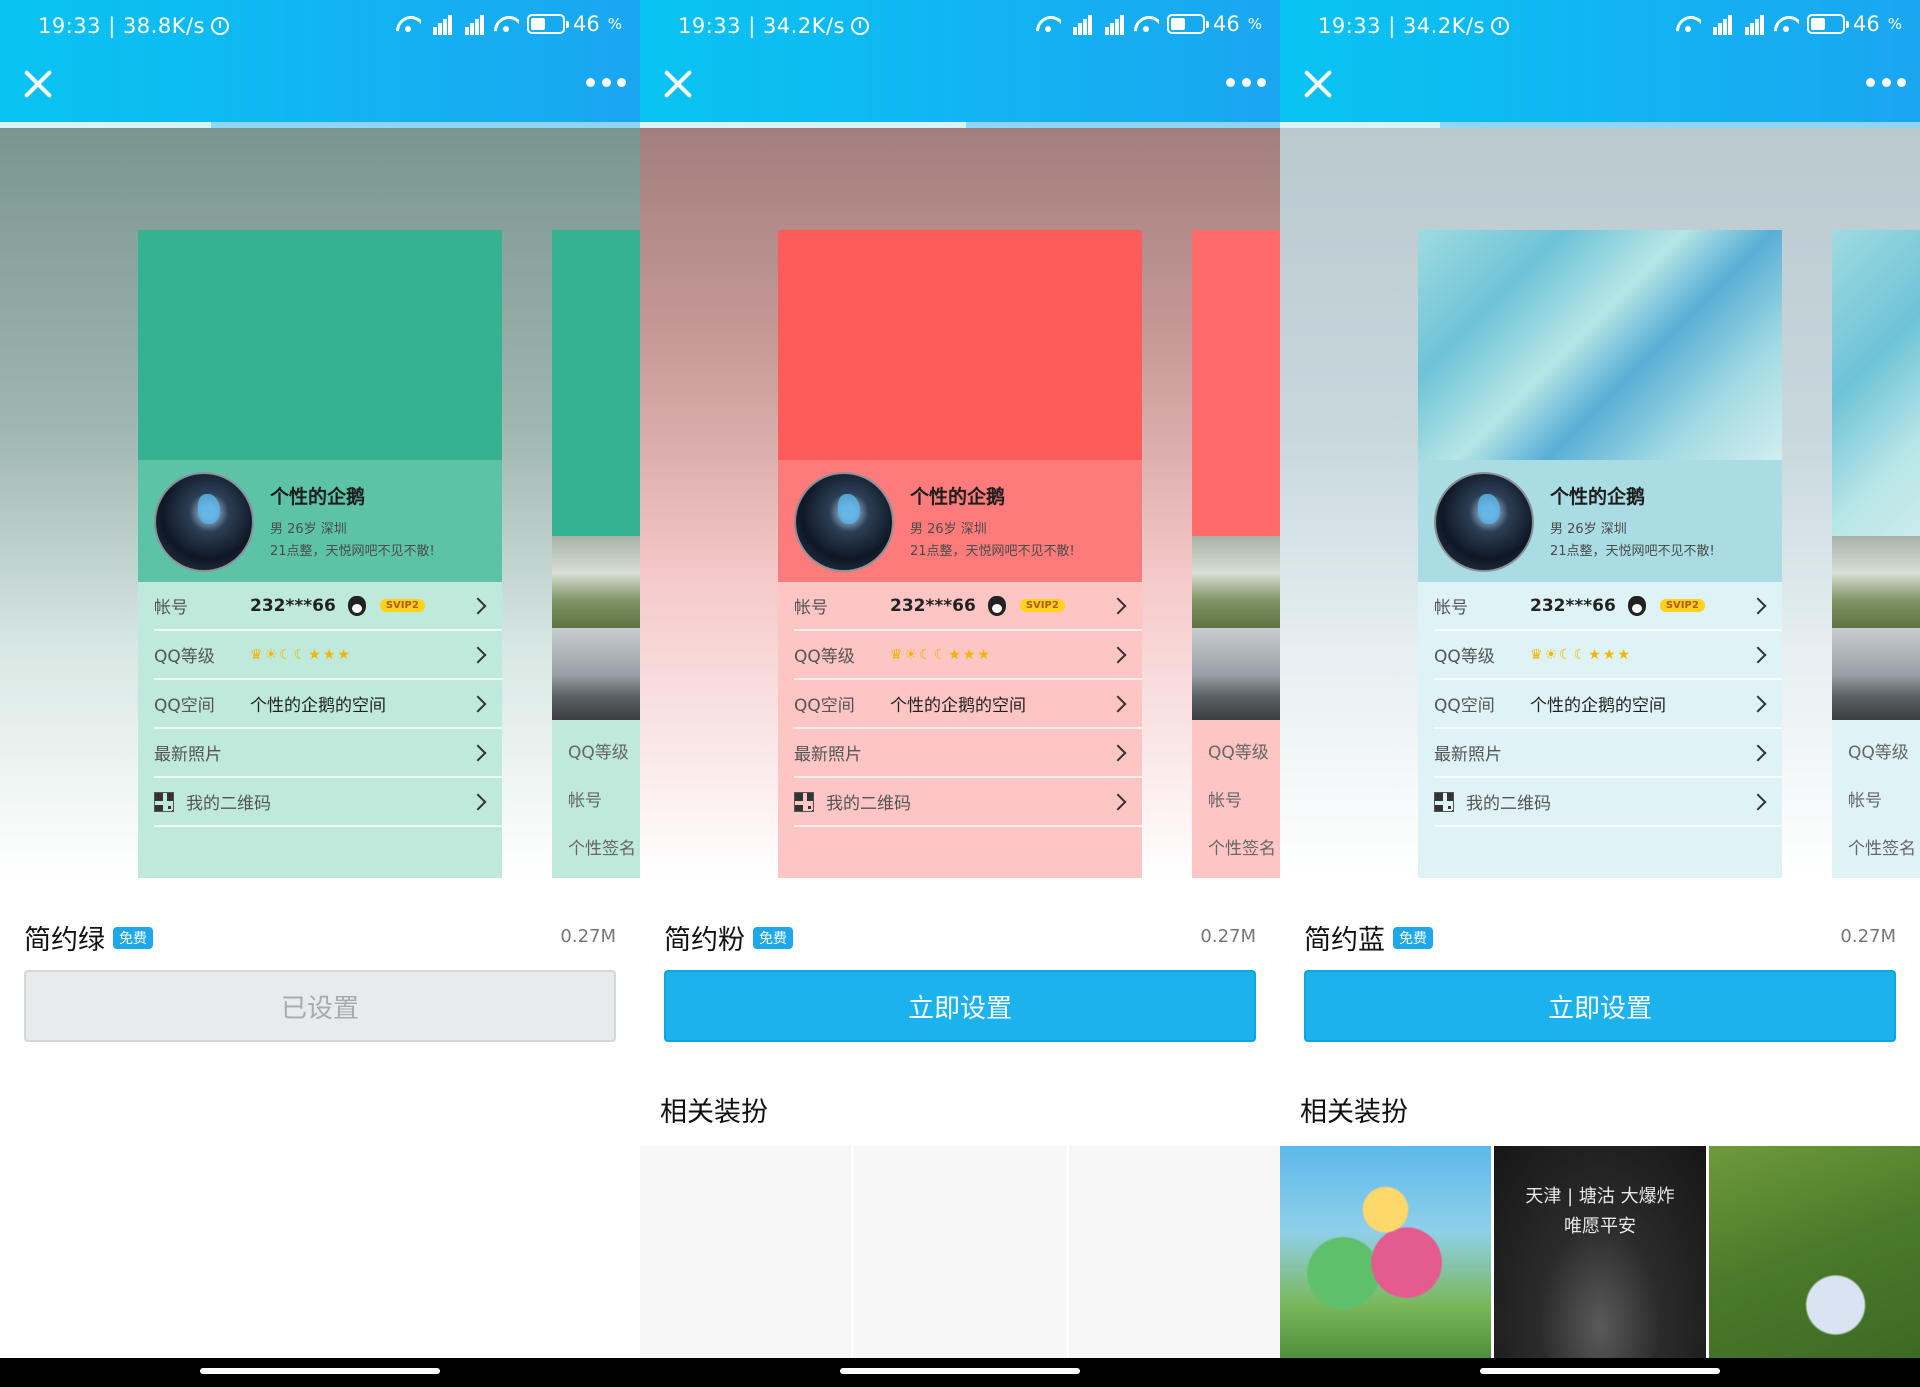 The width and height of the screenshot is (1920, 1387). I want to click on related-decorations-title: 相关装扮, so click(1354, 1112).